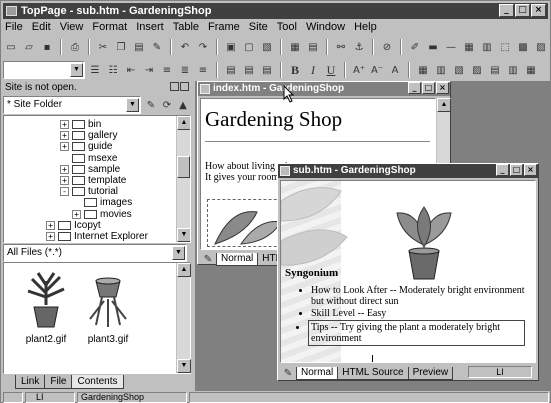 Image resolution: width=551 pixels, height=403 pixels. What do you see at coordinates (72, 27) in the screenshot?
I see `menu-view: View` at bounding box center [72, 27].